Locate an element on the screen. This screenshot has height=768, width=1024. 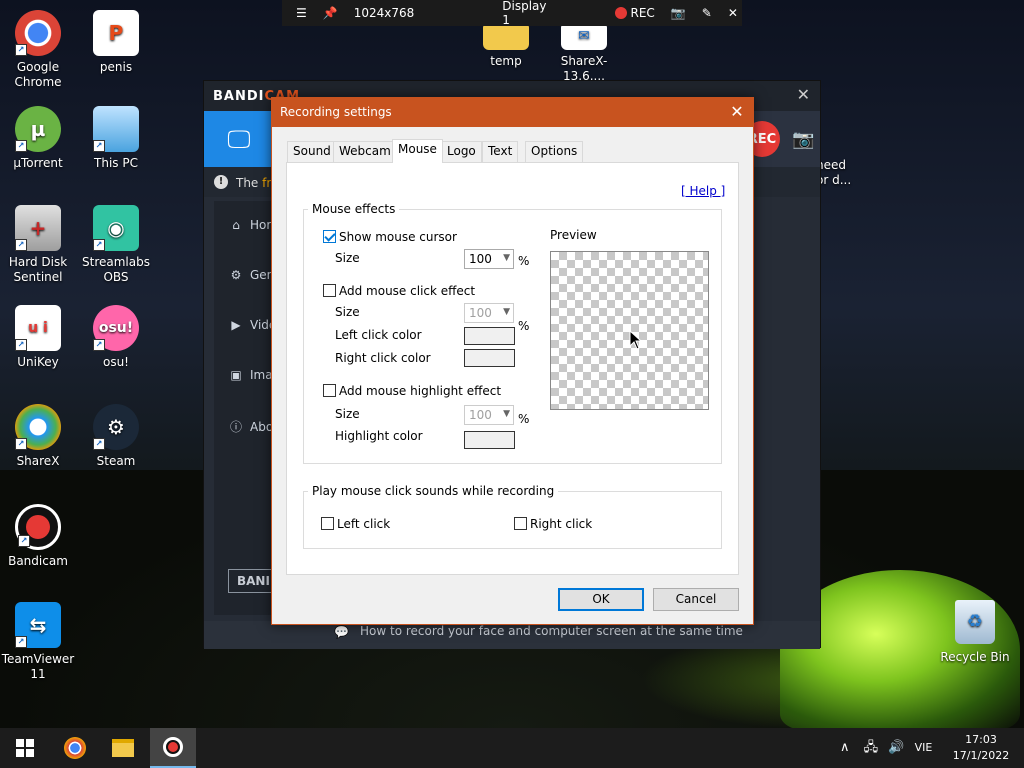
tab-webcam: Webcam is located at coordinates (365, 151).